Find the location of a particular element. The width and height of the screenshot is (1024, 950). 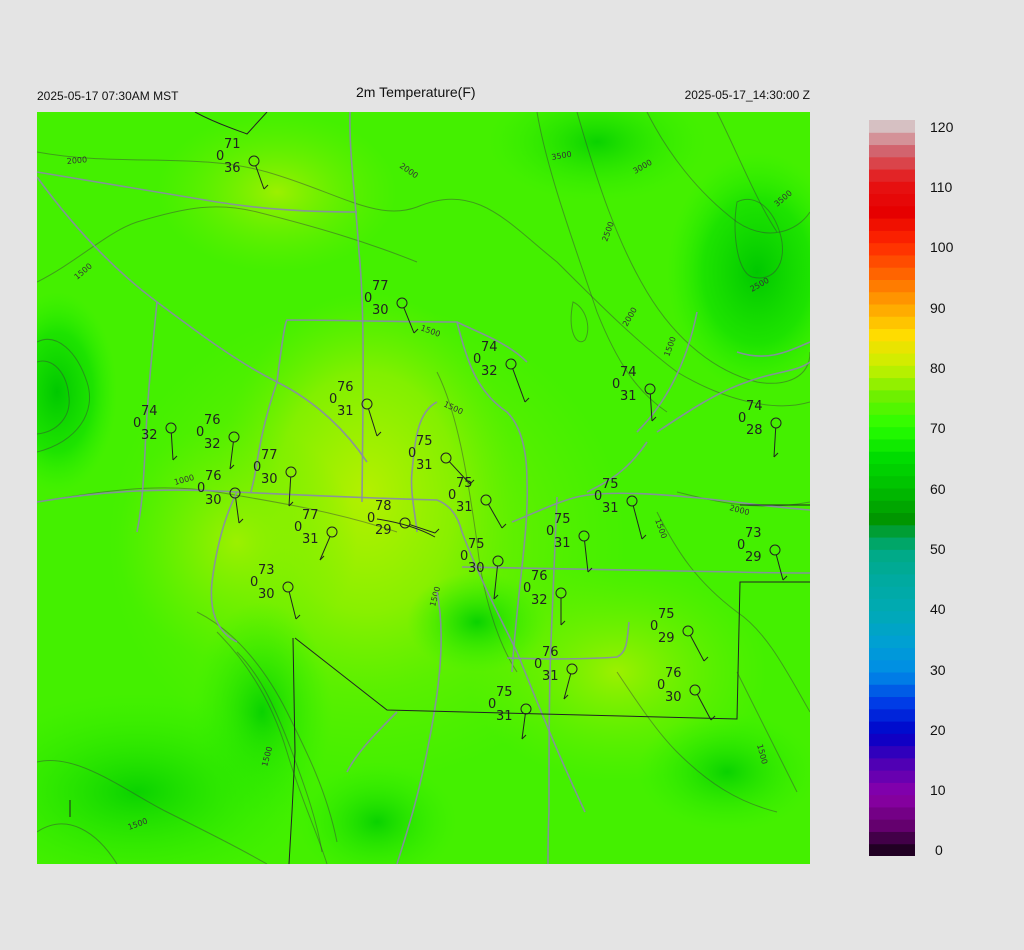

scale-label: 70 is located at coordinates (938, 428).